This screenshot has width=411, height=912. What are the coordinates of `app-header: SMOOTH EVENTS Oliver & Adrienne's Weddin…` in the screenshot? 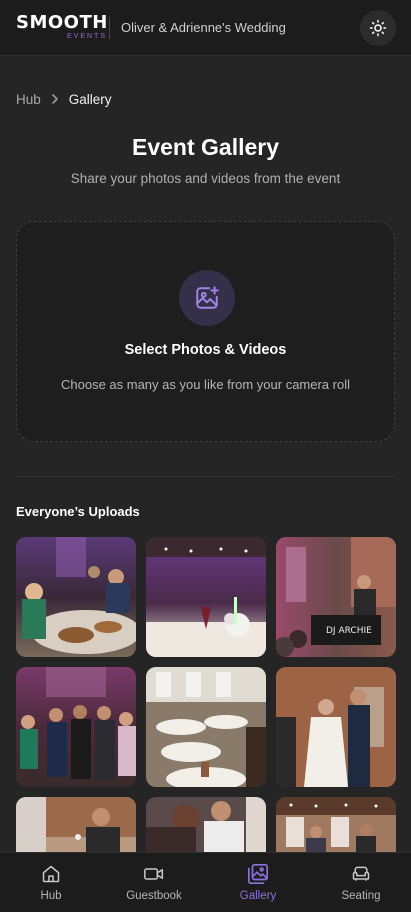 It's located at (205, 28).